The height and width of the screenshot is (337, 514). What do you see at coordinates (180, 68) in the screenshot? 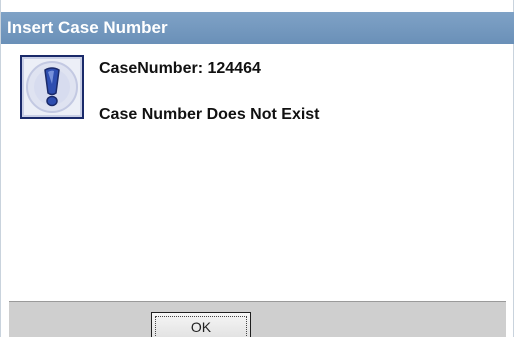
I see `case-number-text: CaseNumber: 124464` at bounding box center [180, 68].